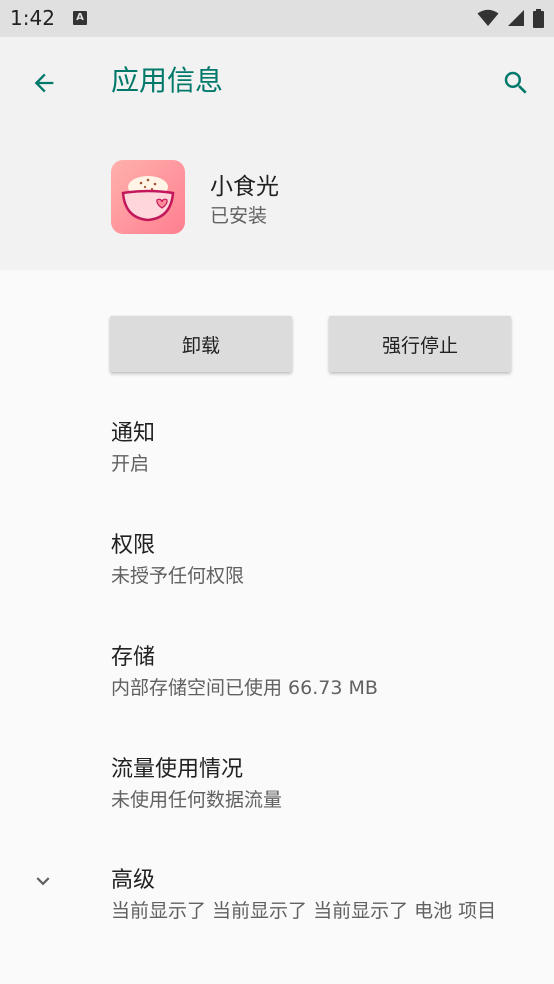 The image size is (554, 984). I want to click on status-icons, so click(510, 18).